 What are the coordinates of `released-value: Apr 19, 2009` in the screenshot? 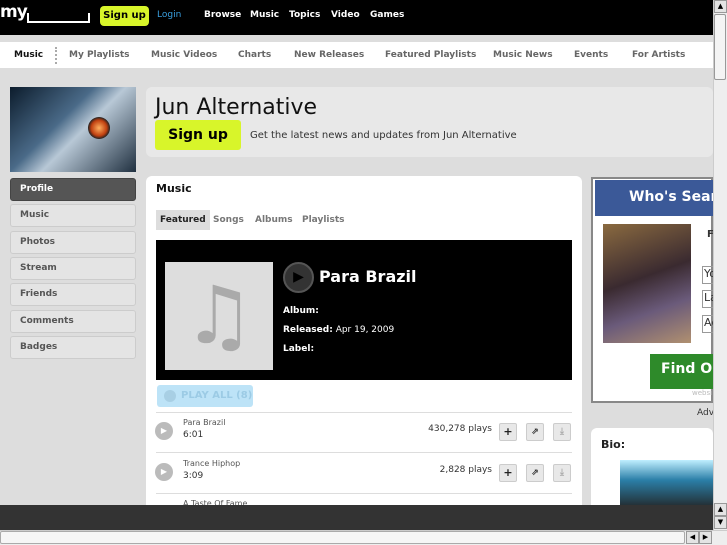 It's located at (365, 330).